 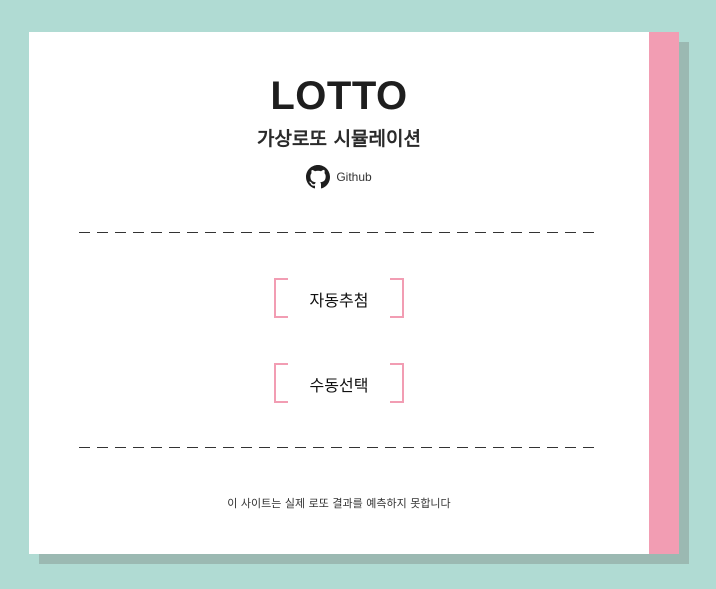 I want to click on github-link: Github, so click(x=339, y=177).